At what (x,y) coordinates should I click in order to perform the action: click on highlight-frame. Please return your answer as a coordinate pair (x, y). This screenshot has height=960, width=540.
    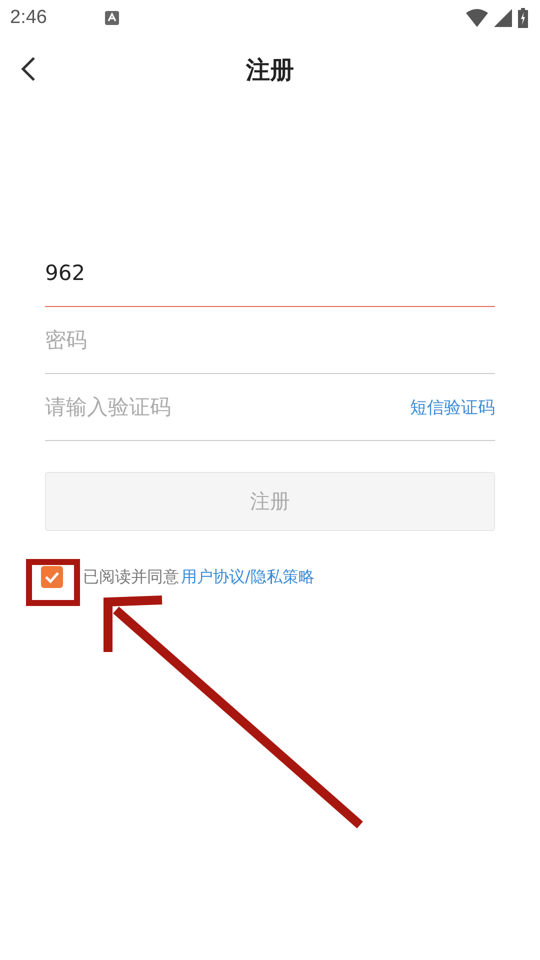
    Looking at the image, I should click on (53, 582).